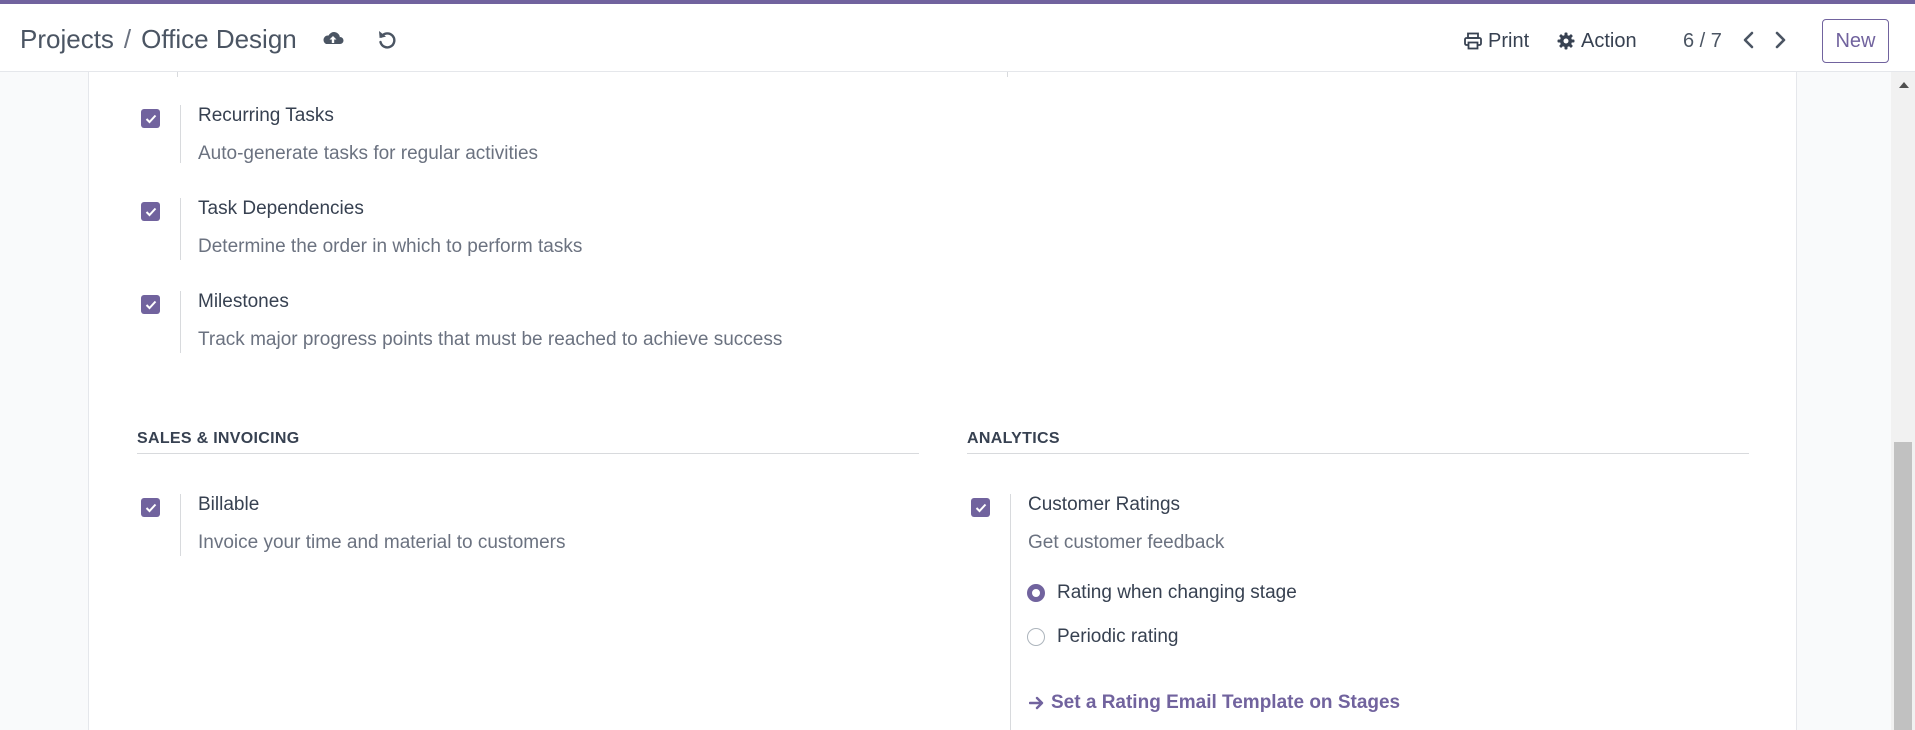 The image size is (1915, 730). What do you see at coordinates (1036, 637) in the screenshot?
I see `rating-periodic-radio` at bounding box center [1036, 637].